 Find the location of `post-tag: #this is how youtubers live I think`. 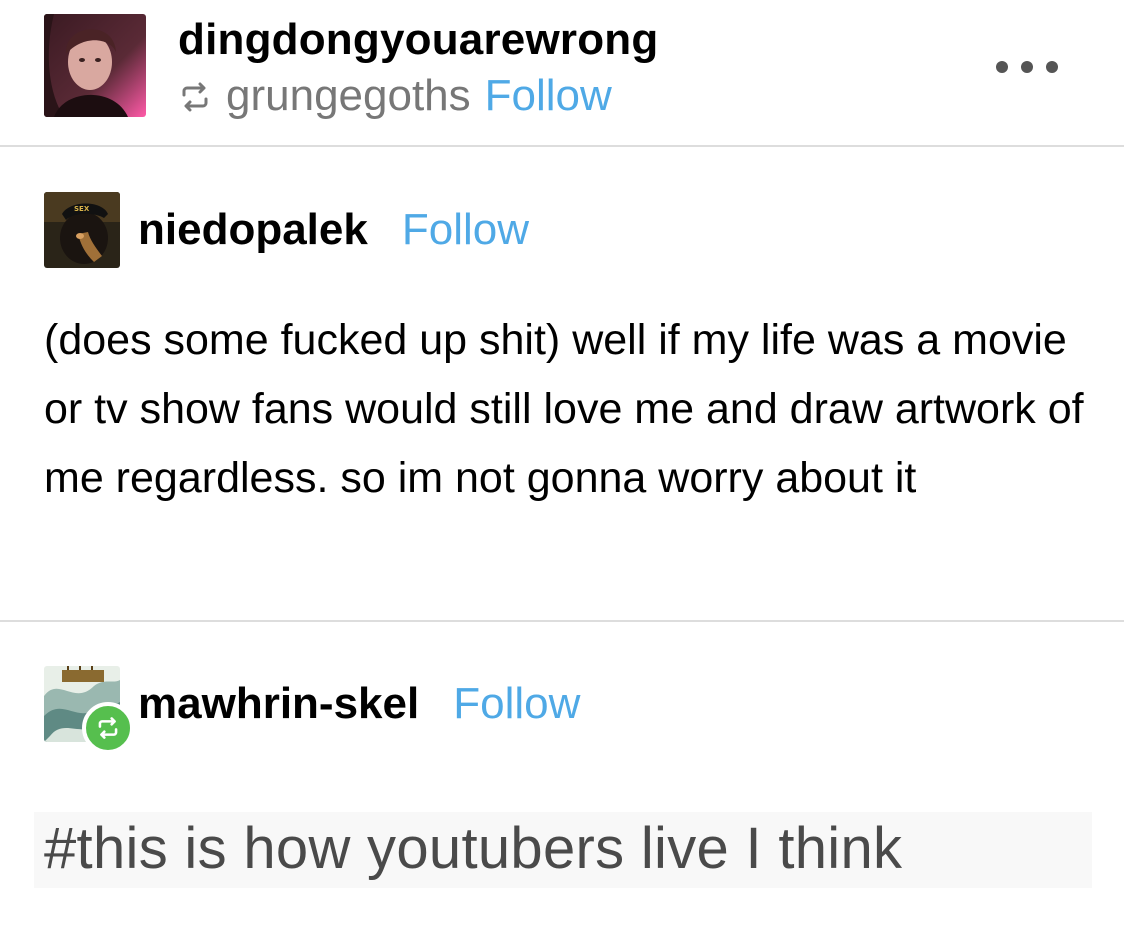

post-tag: #this is how youtubers live I think is located at coordinates (473, 849).